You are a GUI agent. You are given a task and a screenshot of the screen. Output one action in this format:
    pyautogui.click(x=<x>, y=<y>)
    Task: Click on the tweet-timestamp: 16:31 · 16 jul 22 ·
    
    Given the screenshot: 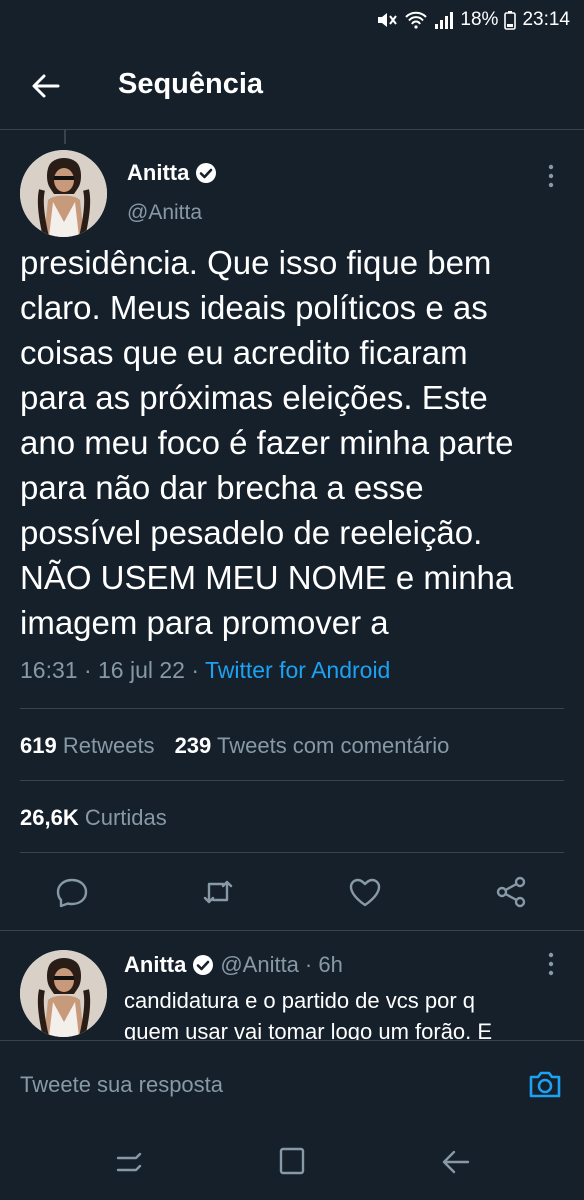 What is the action you would take?
    pyautogui.click(x=112, y=670)
    